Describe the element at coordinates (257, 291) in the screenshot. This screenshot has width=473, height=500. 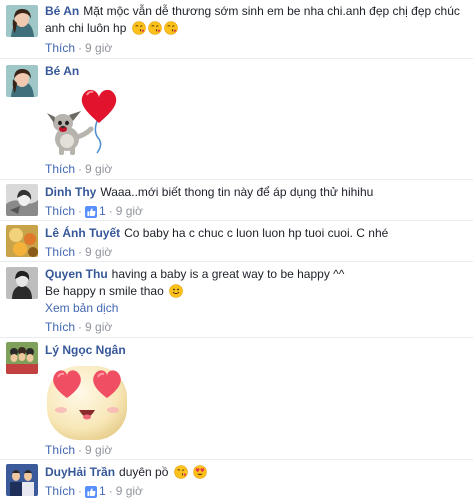
I see `comment-text-line-2: Be happy n smile thao` at that location.